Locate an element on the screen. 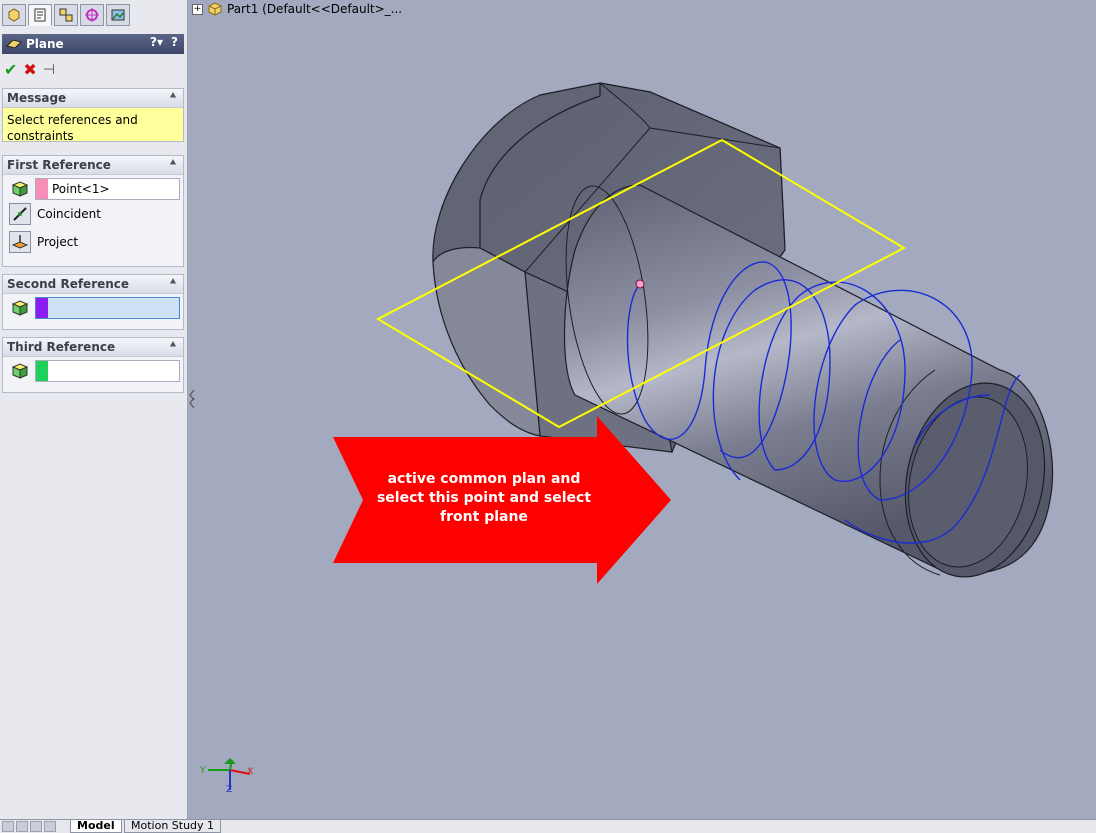  project-label: Project is located at coordinates (58, 242).